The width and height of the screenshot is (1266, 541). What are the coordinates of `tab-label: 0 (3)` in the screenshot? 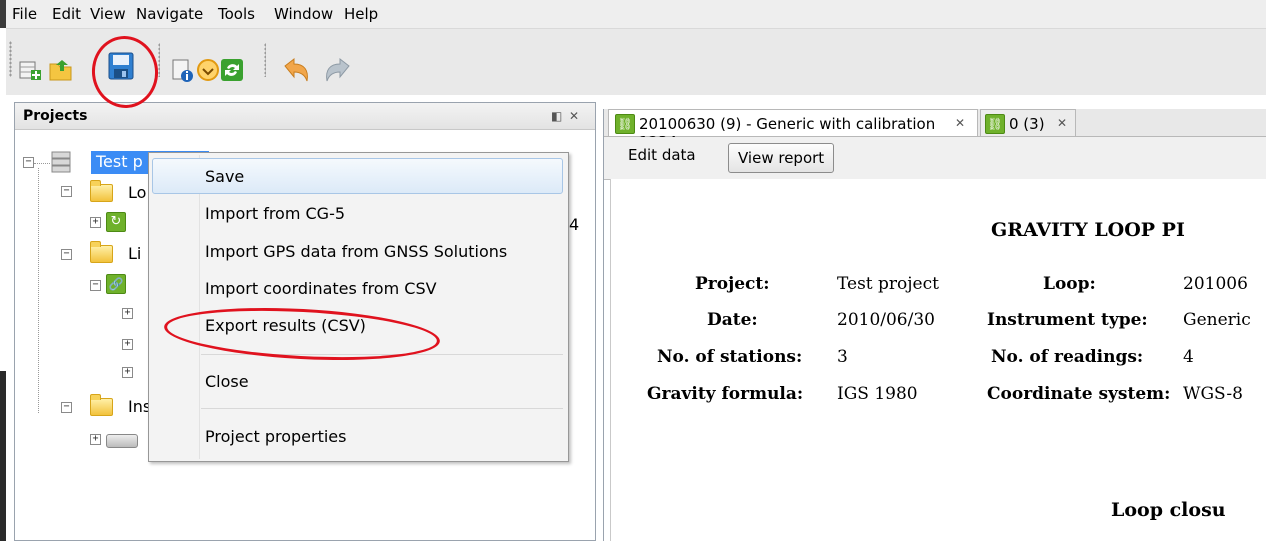 It's located at (1027, 124).